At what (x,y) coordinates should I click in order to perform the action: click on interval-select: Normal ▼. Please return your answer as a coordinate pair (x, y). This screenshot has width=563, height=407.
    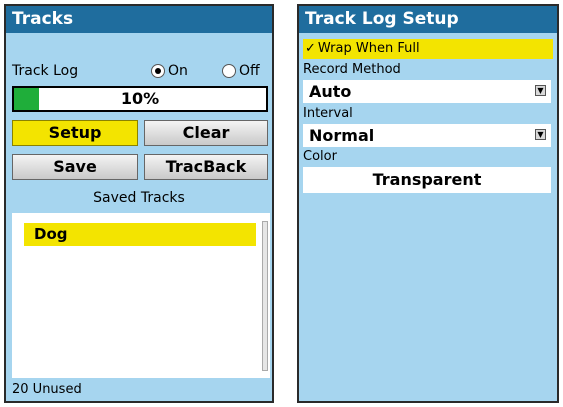
    Looking at the image, I should click on (427, 135).